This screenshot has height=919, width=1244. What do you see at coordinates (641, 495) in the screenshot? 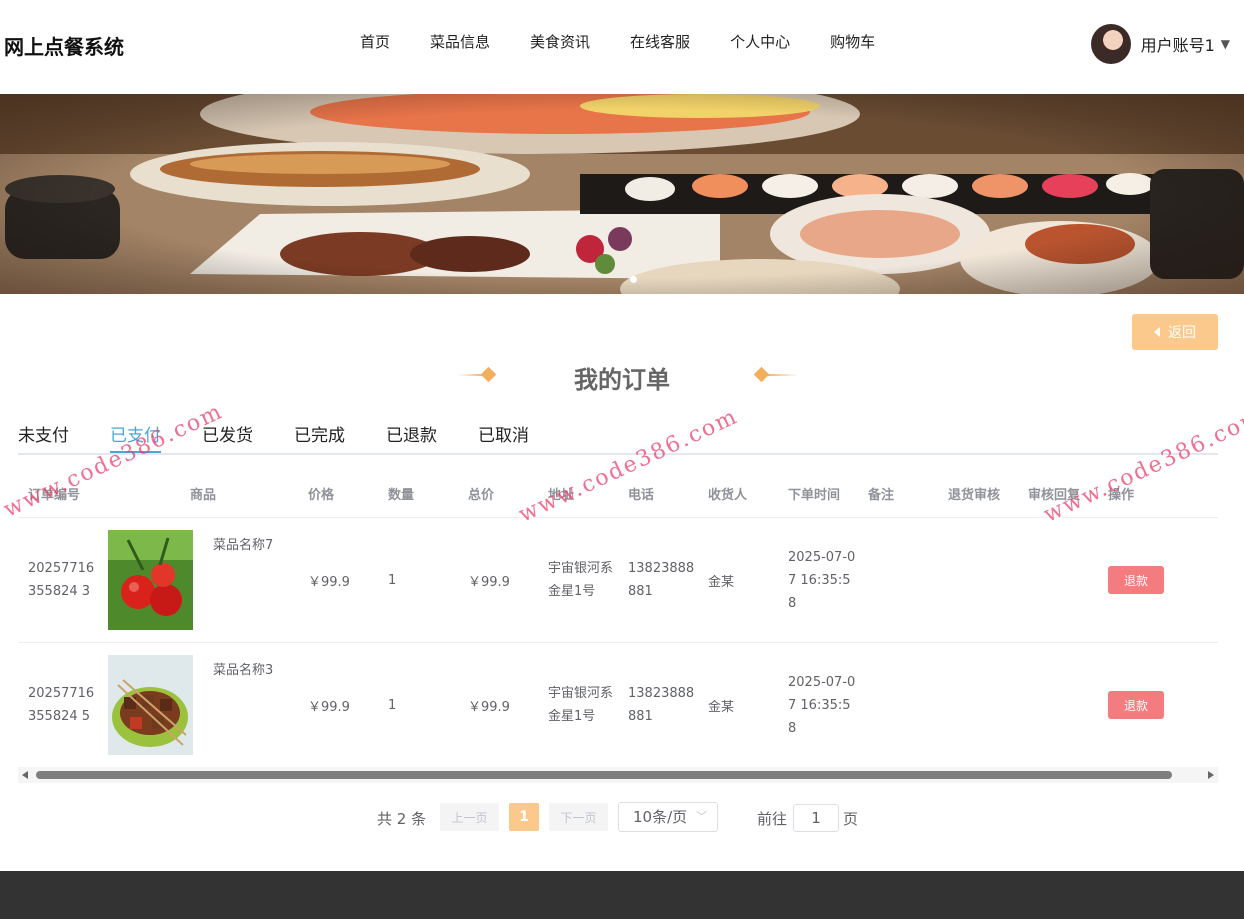
I see `col-phone: 电话` at bounding box center [641, 495].